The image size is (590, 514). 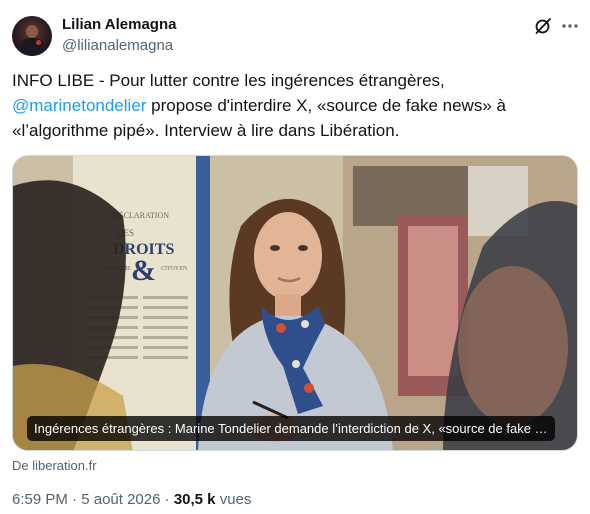 I want to click on author-handle: @lilianalemagna, so click(x=117, y=45).